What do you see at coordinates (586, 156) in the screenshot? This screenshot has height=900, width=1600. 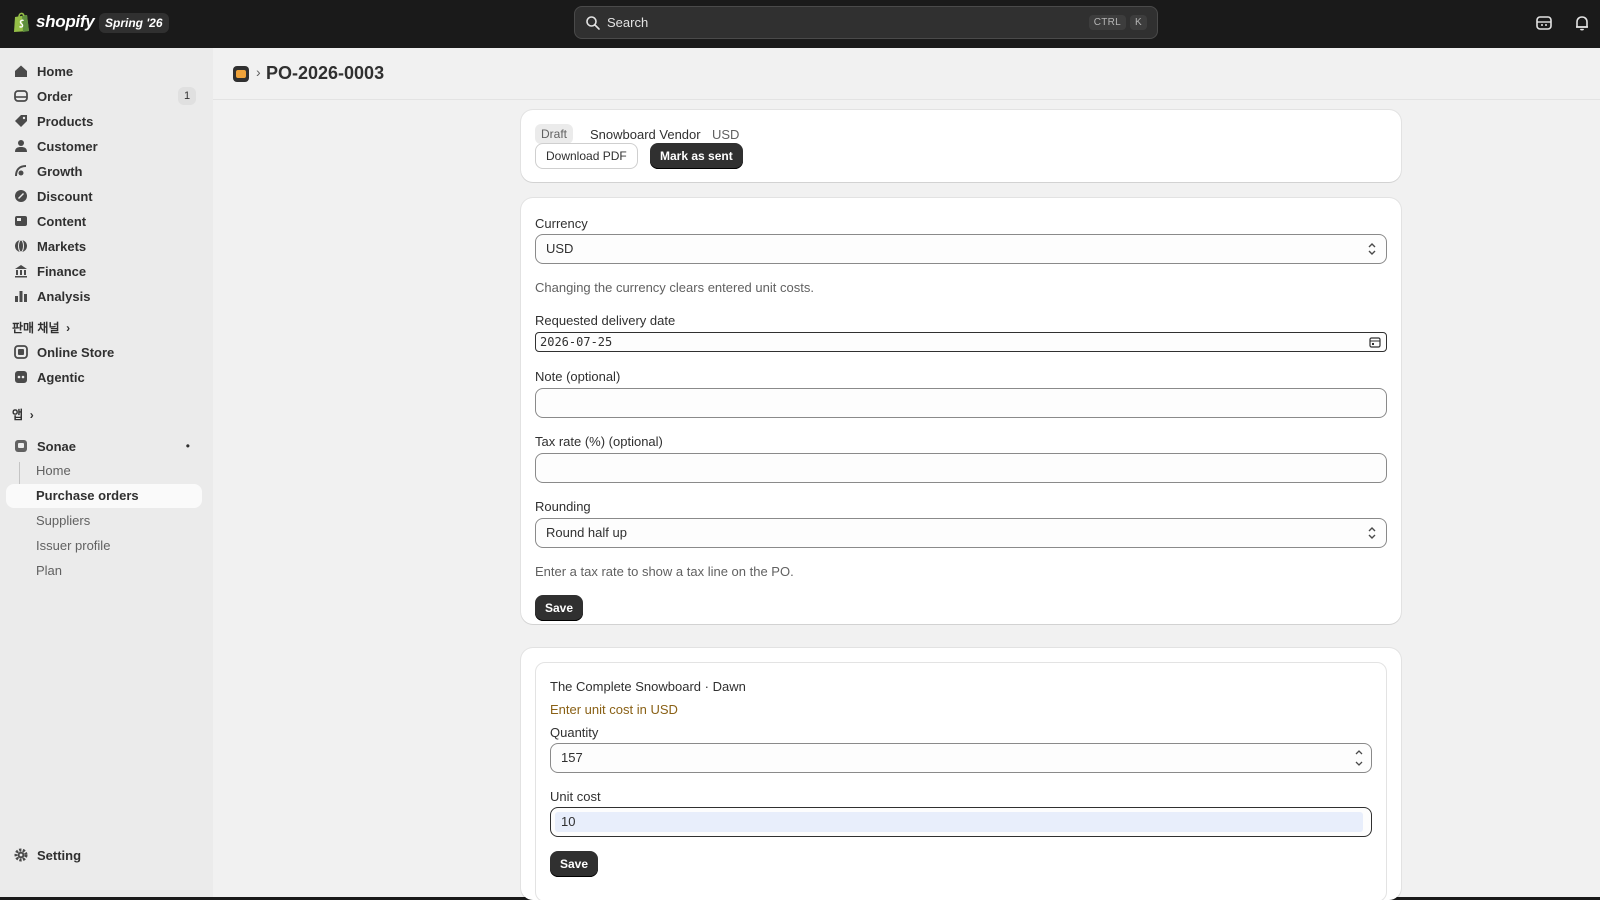 I see `download-pdf-button: Download PDF` at bounding box center [586, 156].